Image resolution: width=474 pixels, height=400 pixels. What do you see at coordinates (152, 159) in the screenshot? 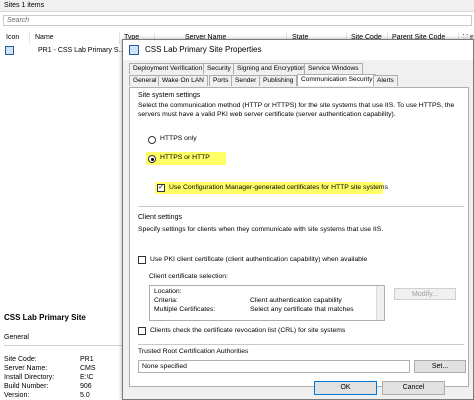
I see `radio-https-or-http-control` at bounding box center [152, 159].